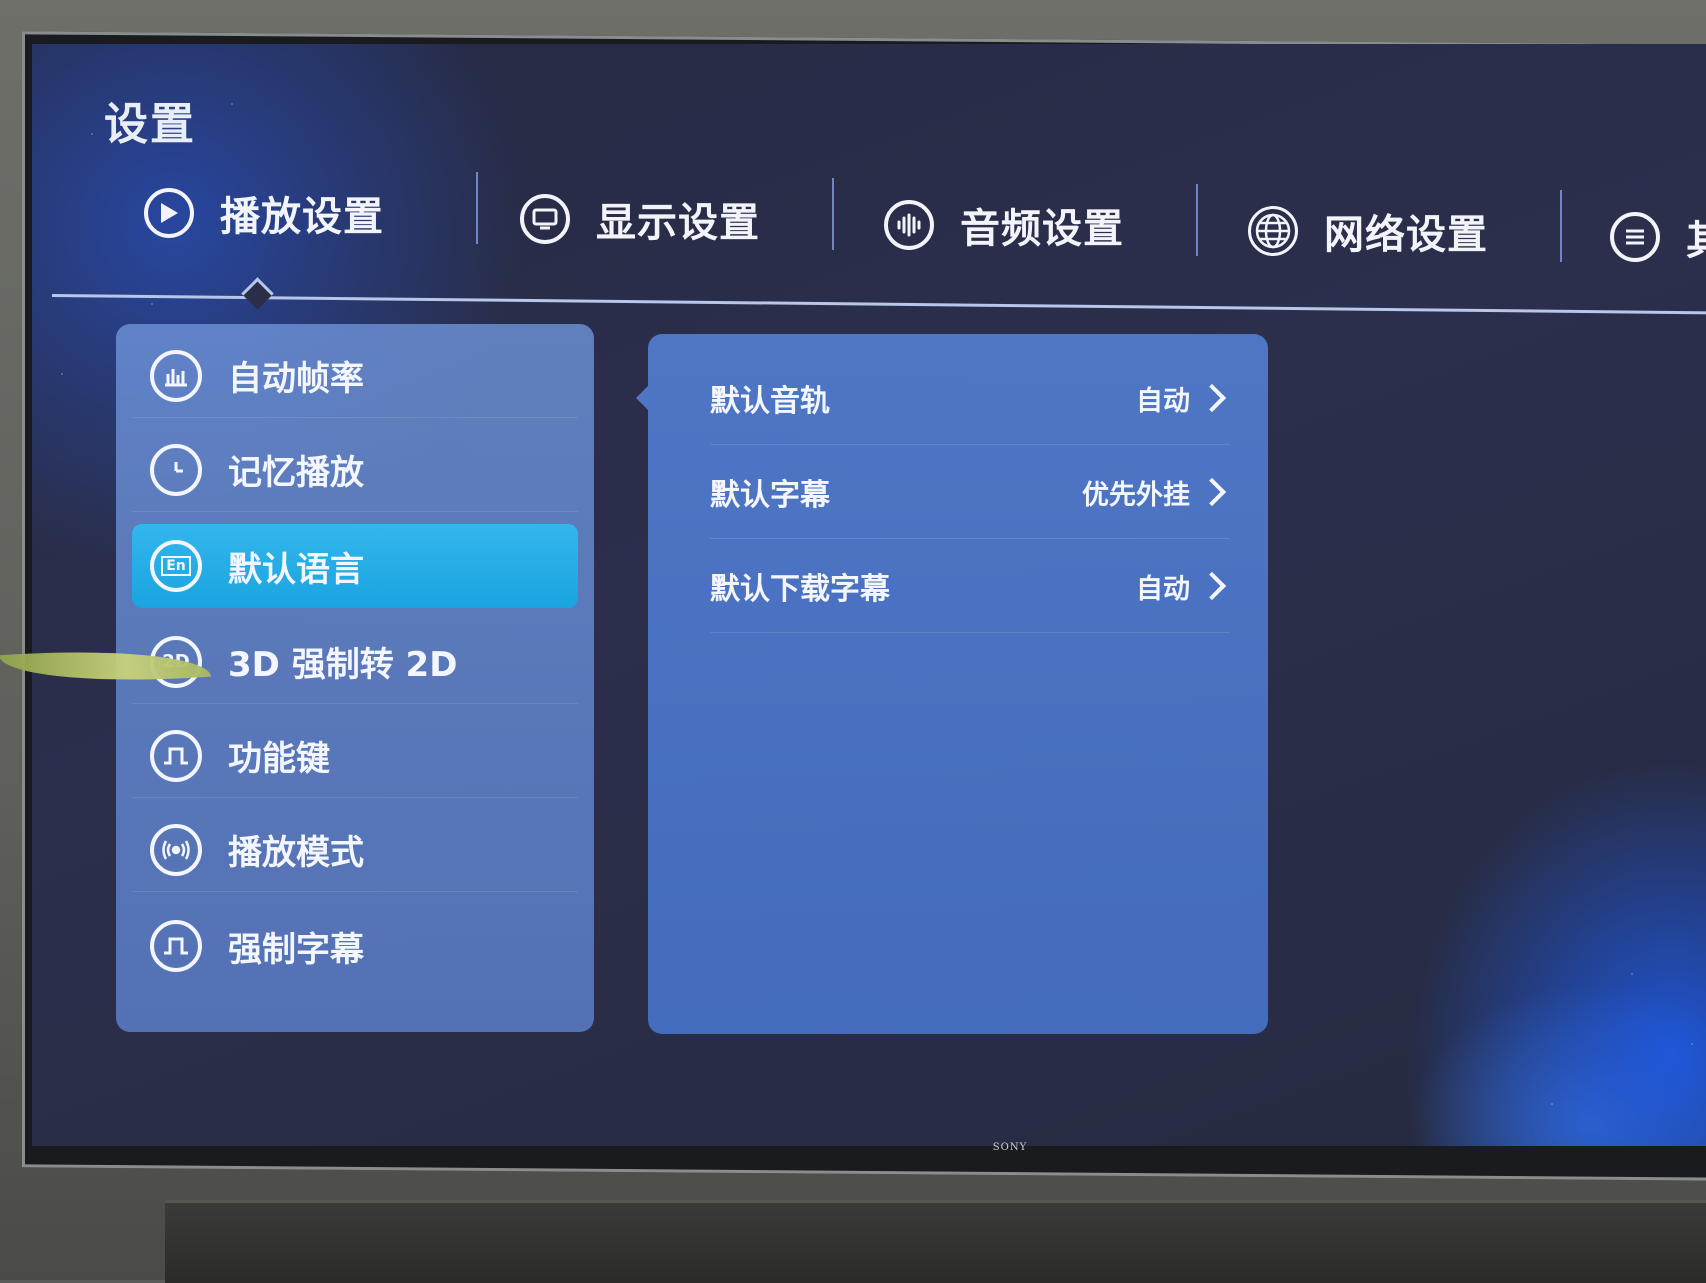  Describe the element at coordinates (970, 492) in the screenshot. I see `option-default-subtitle: 默认字幕 优先外挂` at that location.